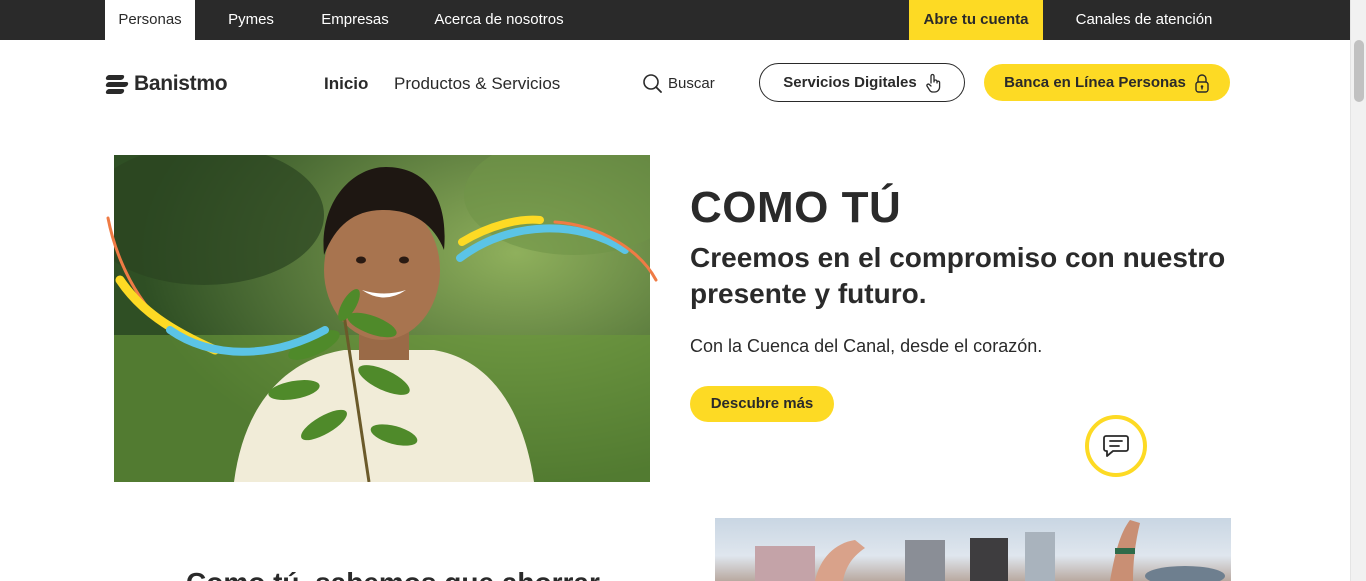 The height and width of the screenshot is (581, 1366). What do you see at coordinates (251, 20) in the screenshot?
I see `tab-pymes: Pymes` at bounding box center [251, 20].